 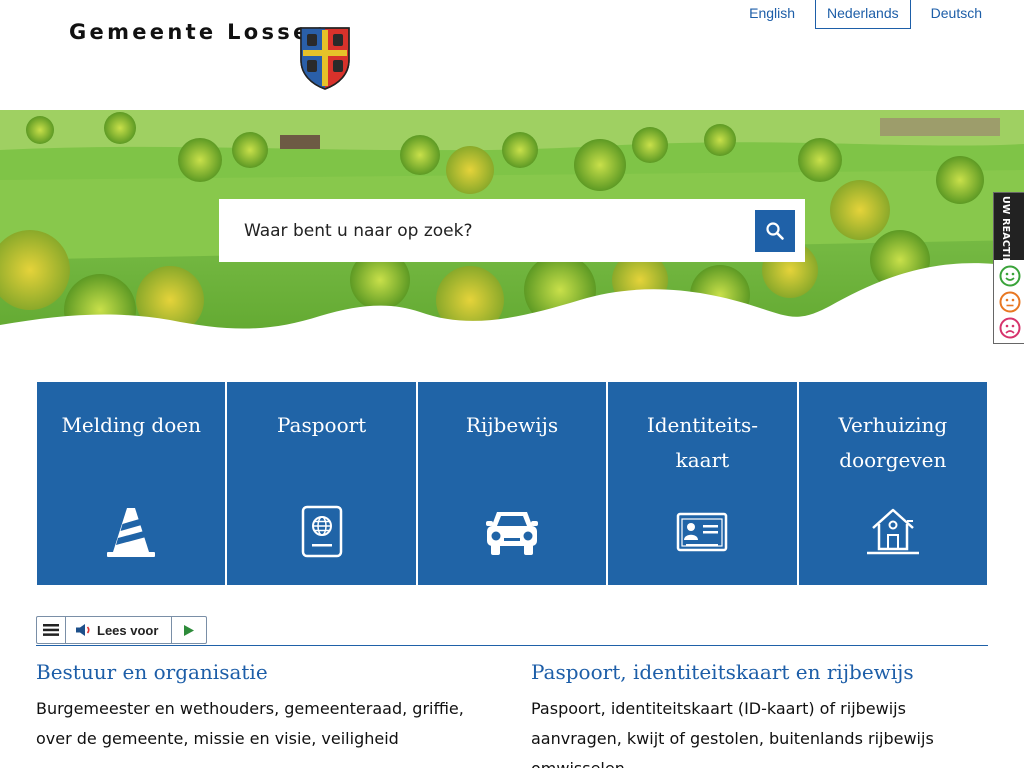 I want to click on lang-deutsch: Deutsch, so click(x=956, y=14).